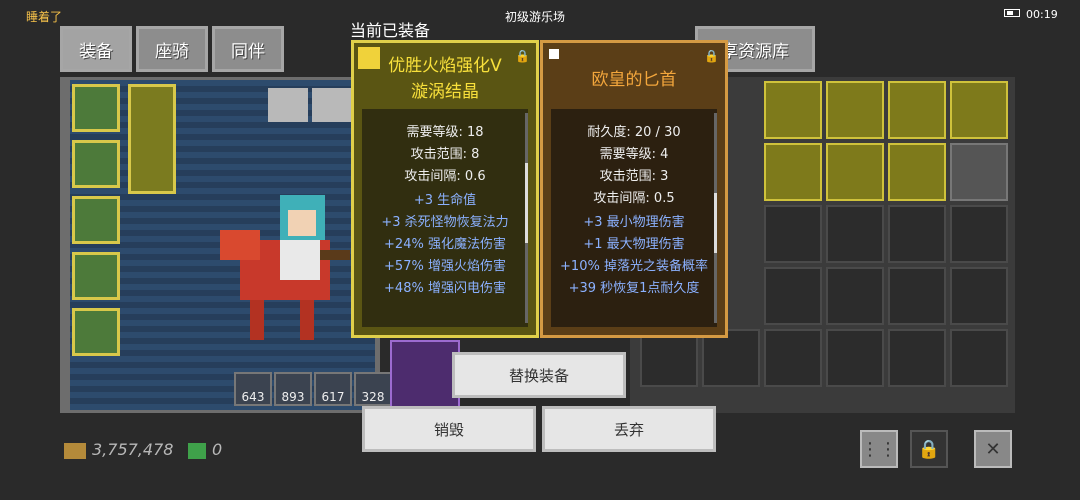 The height and width of the screenshot is (500, 1080). Describe the element at coordinates (445, 154) in the screenshot. I see `stat-line: 攻击范围: 8` at that location.